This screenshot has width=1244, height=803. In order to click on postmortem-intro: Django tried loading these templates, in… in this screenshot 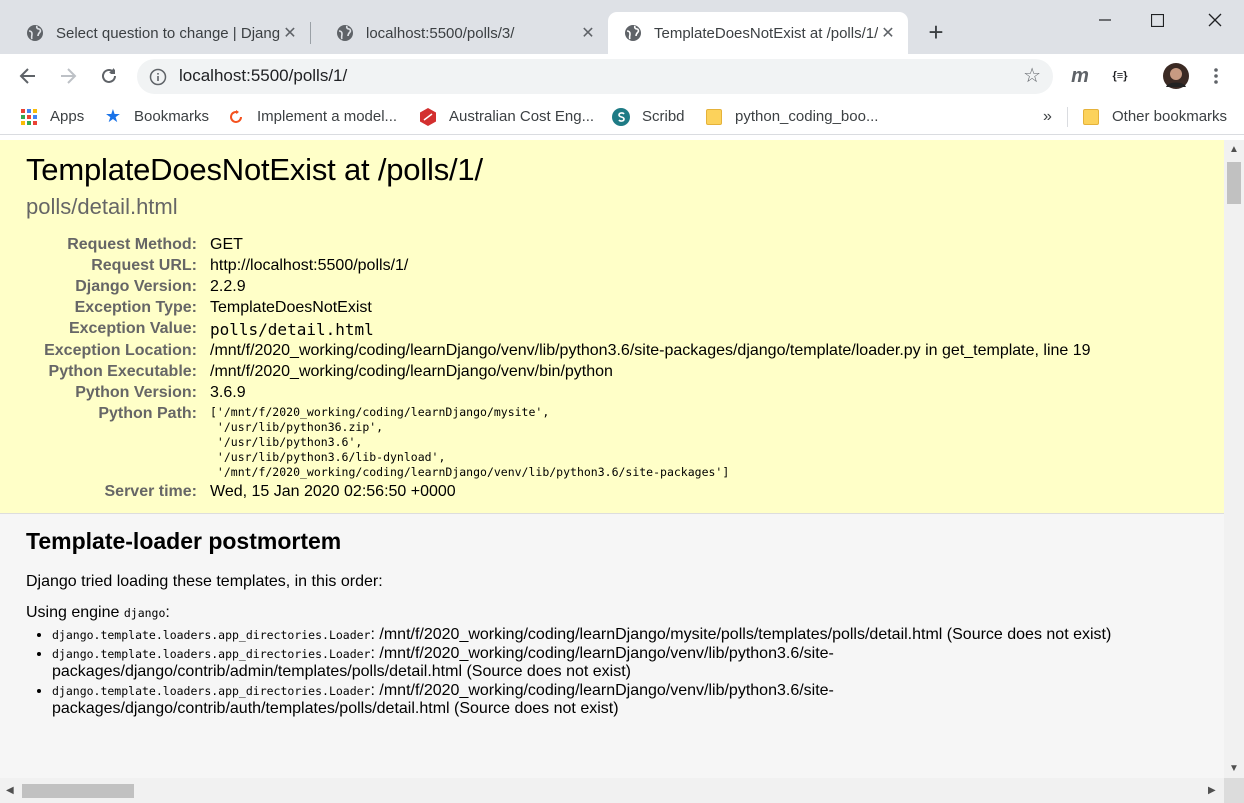, I will do `click(204, 581)`.